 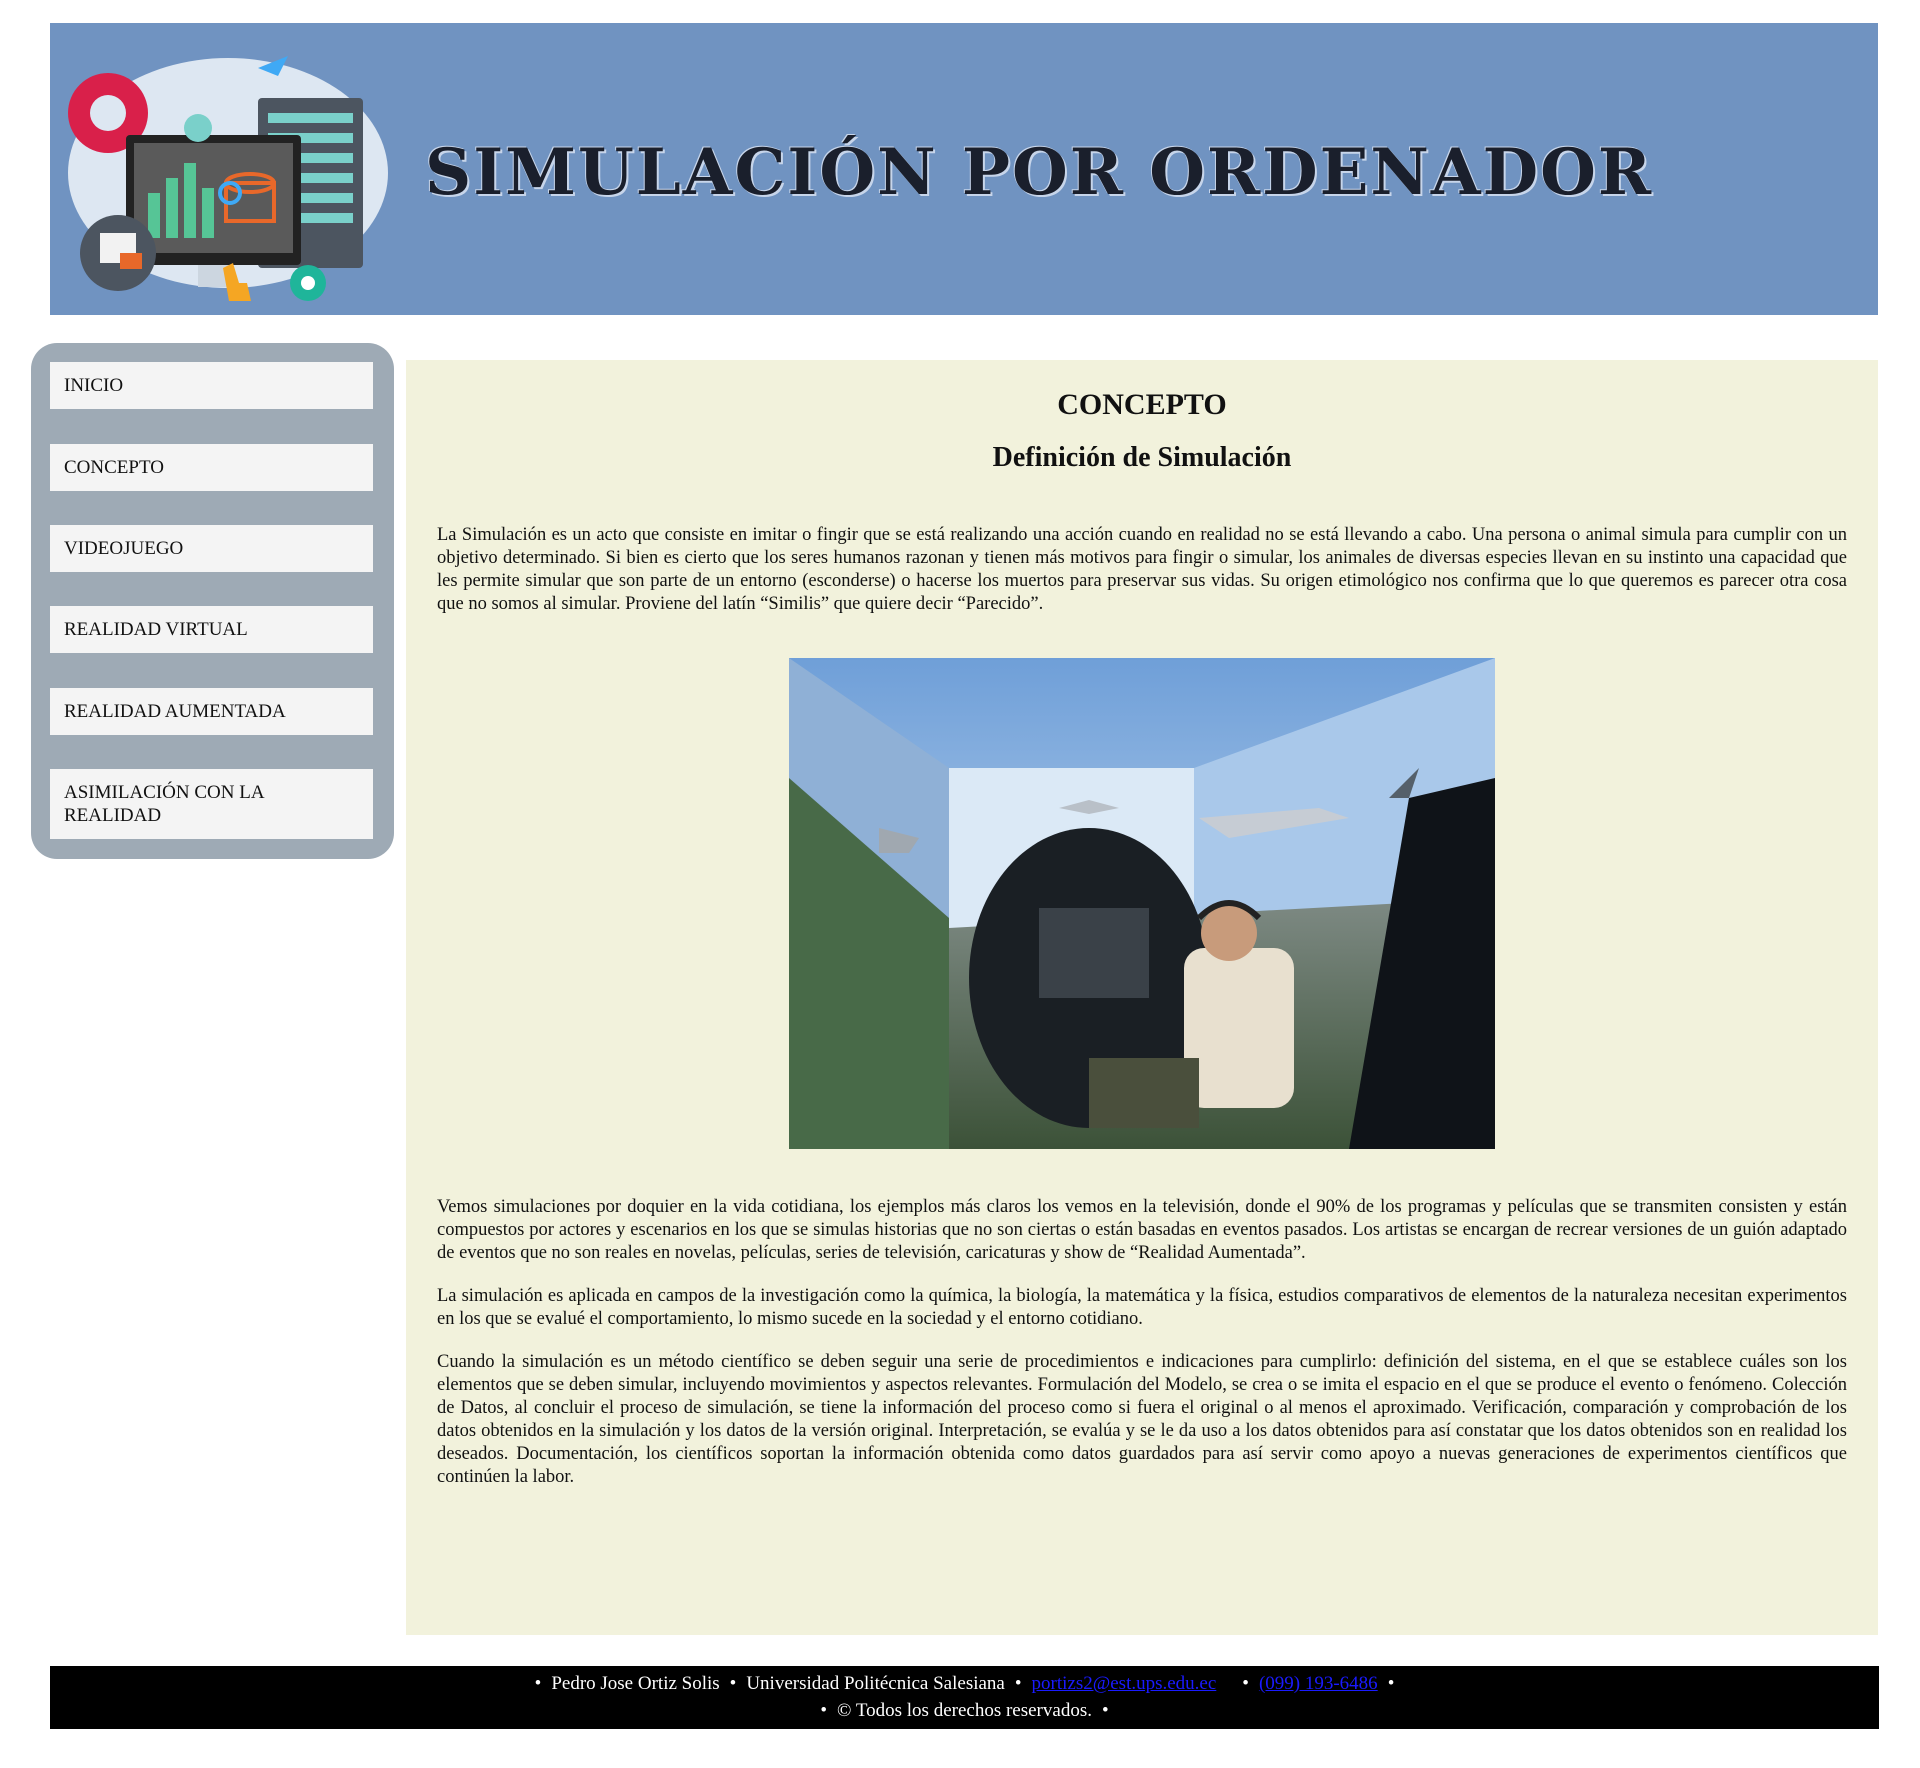 I want to click on author-name: Pedro Jose Ortiz Solis, so click(x=635, y=1683).